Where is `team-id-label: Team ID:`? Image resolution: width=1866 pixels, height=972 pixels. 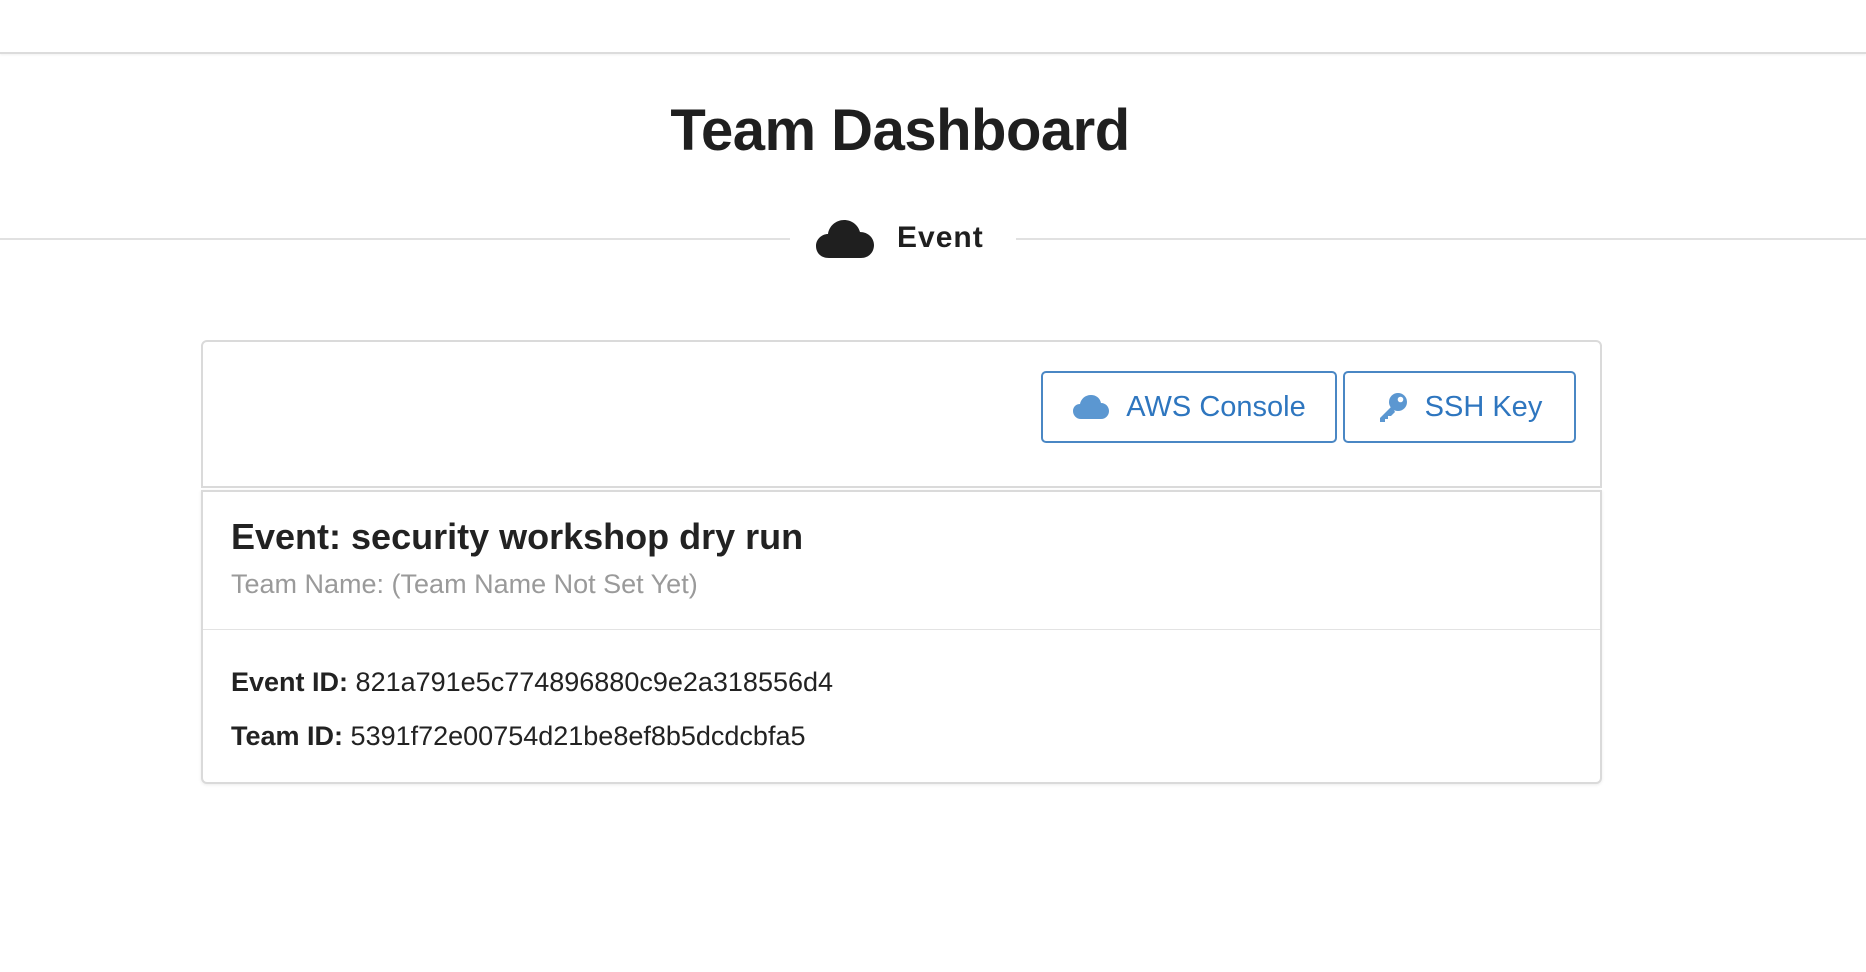
team-id-label: Team ID: is located at coordinates (287, 736).